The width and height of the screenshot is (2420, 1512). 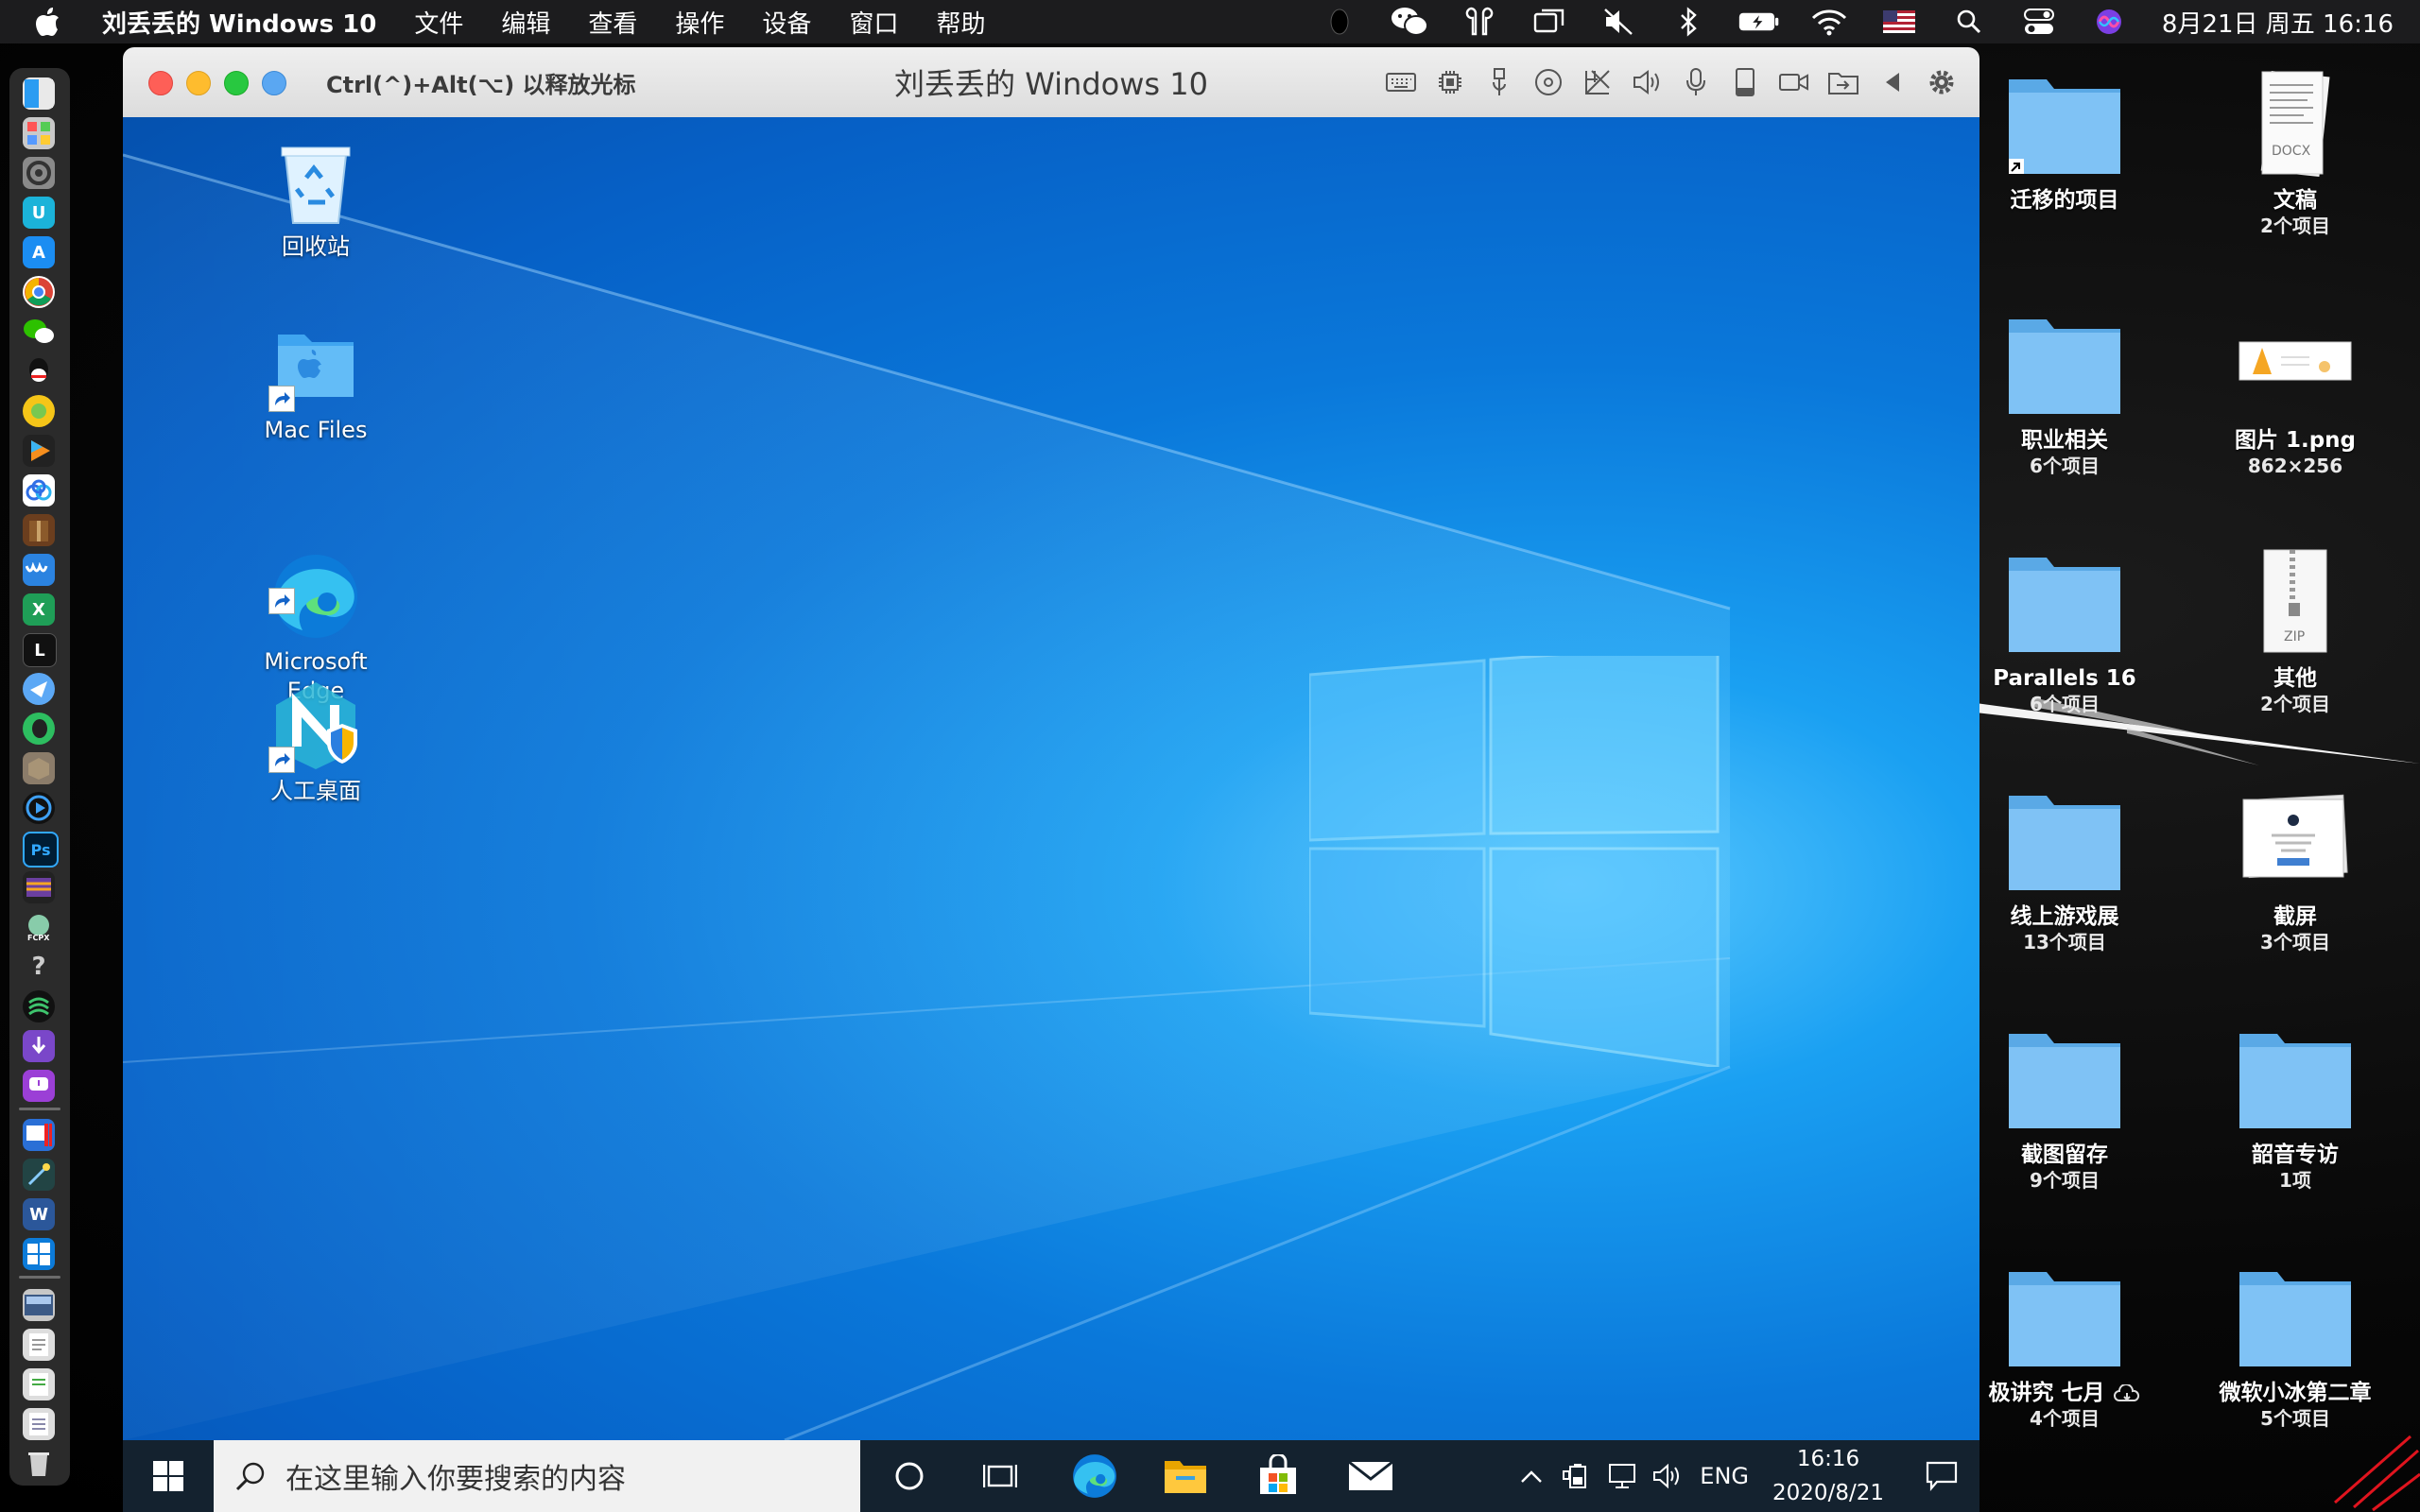 I want to click on desktop-item-shokz-interview: 韶音专访 1项, so click(x=2295, y=1107).